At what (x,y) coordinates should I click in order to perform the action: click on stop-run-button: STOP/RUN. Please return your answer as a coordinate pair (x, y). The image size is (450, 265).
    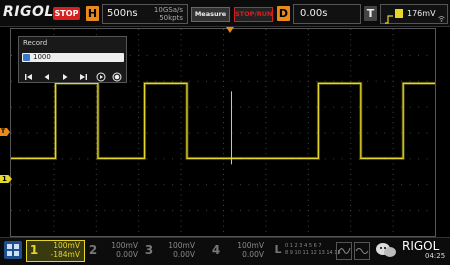
    Looking at the image, I should click on (253, 14).